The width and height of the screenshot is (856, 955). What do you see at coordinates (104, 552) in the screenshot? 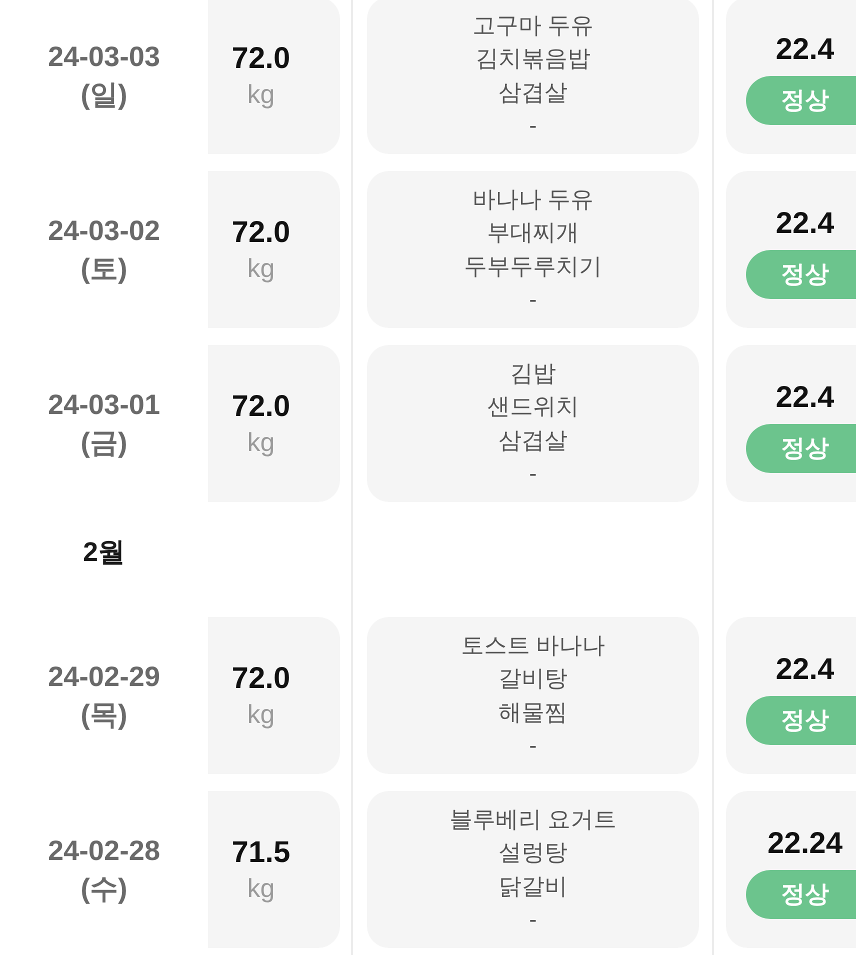
I see `month-heading: 2월` at bounding box center [104, 552].